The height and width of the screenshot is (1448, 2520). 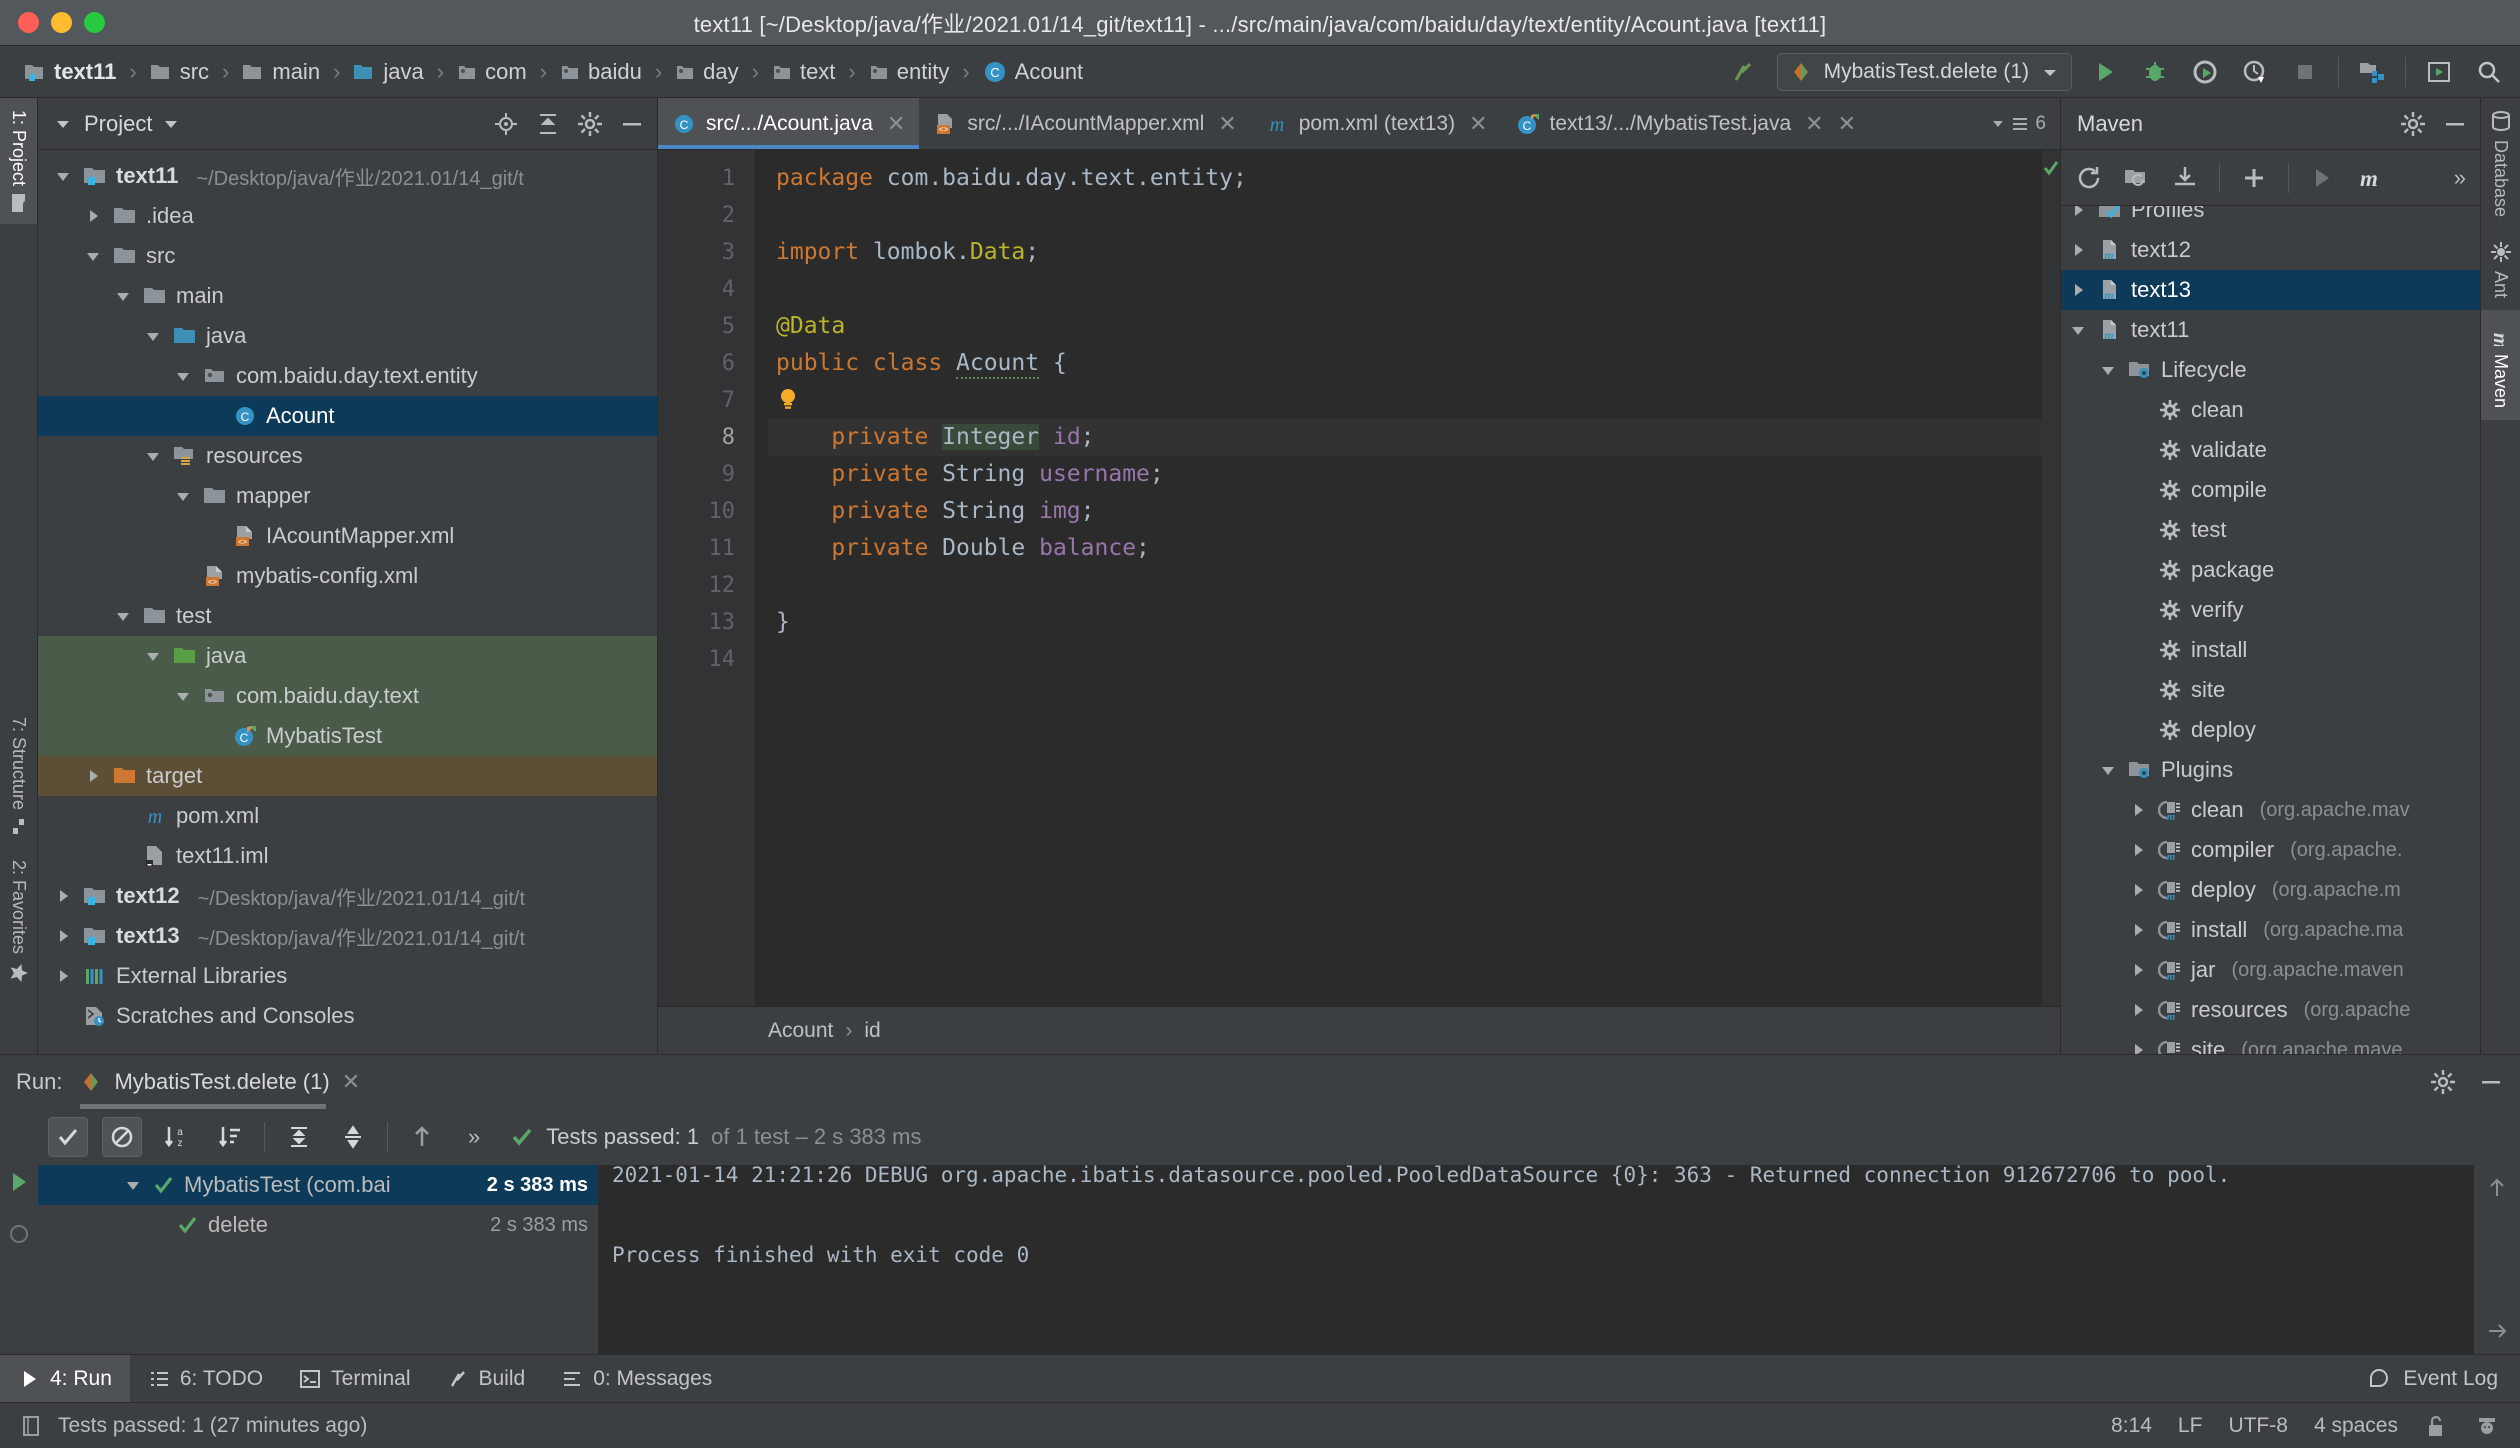 What do you see at coordinates (388, 72) in the screenshot?
I see `nav-crumb-java: java` at bounding box center [388, 72].